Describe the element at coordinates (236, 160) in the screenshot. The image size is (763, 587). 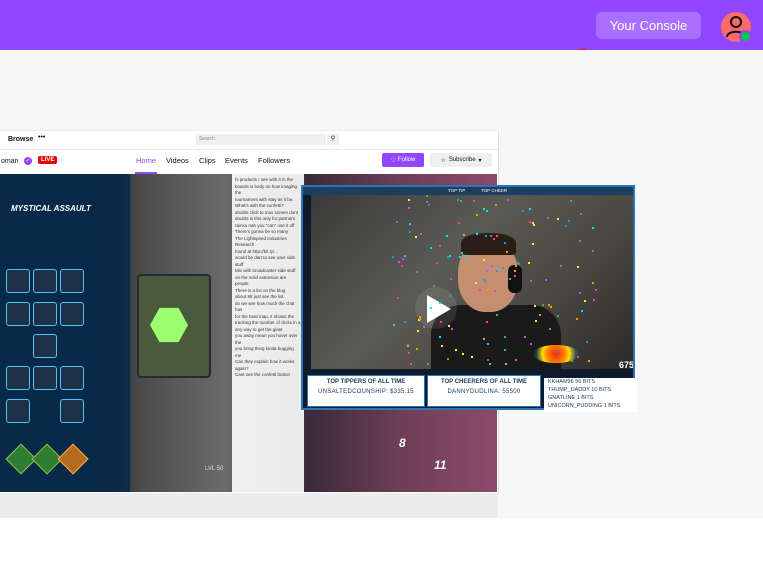
I see `tab-events: Events` at that location.